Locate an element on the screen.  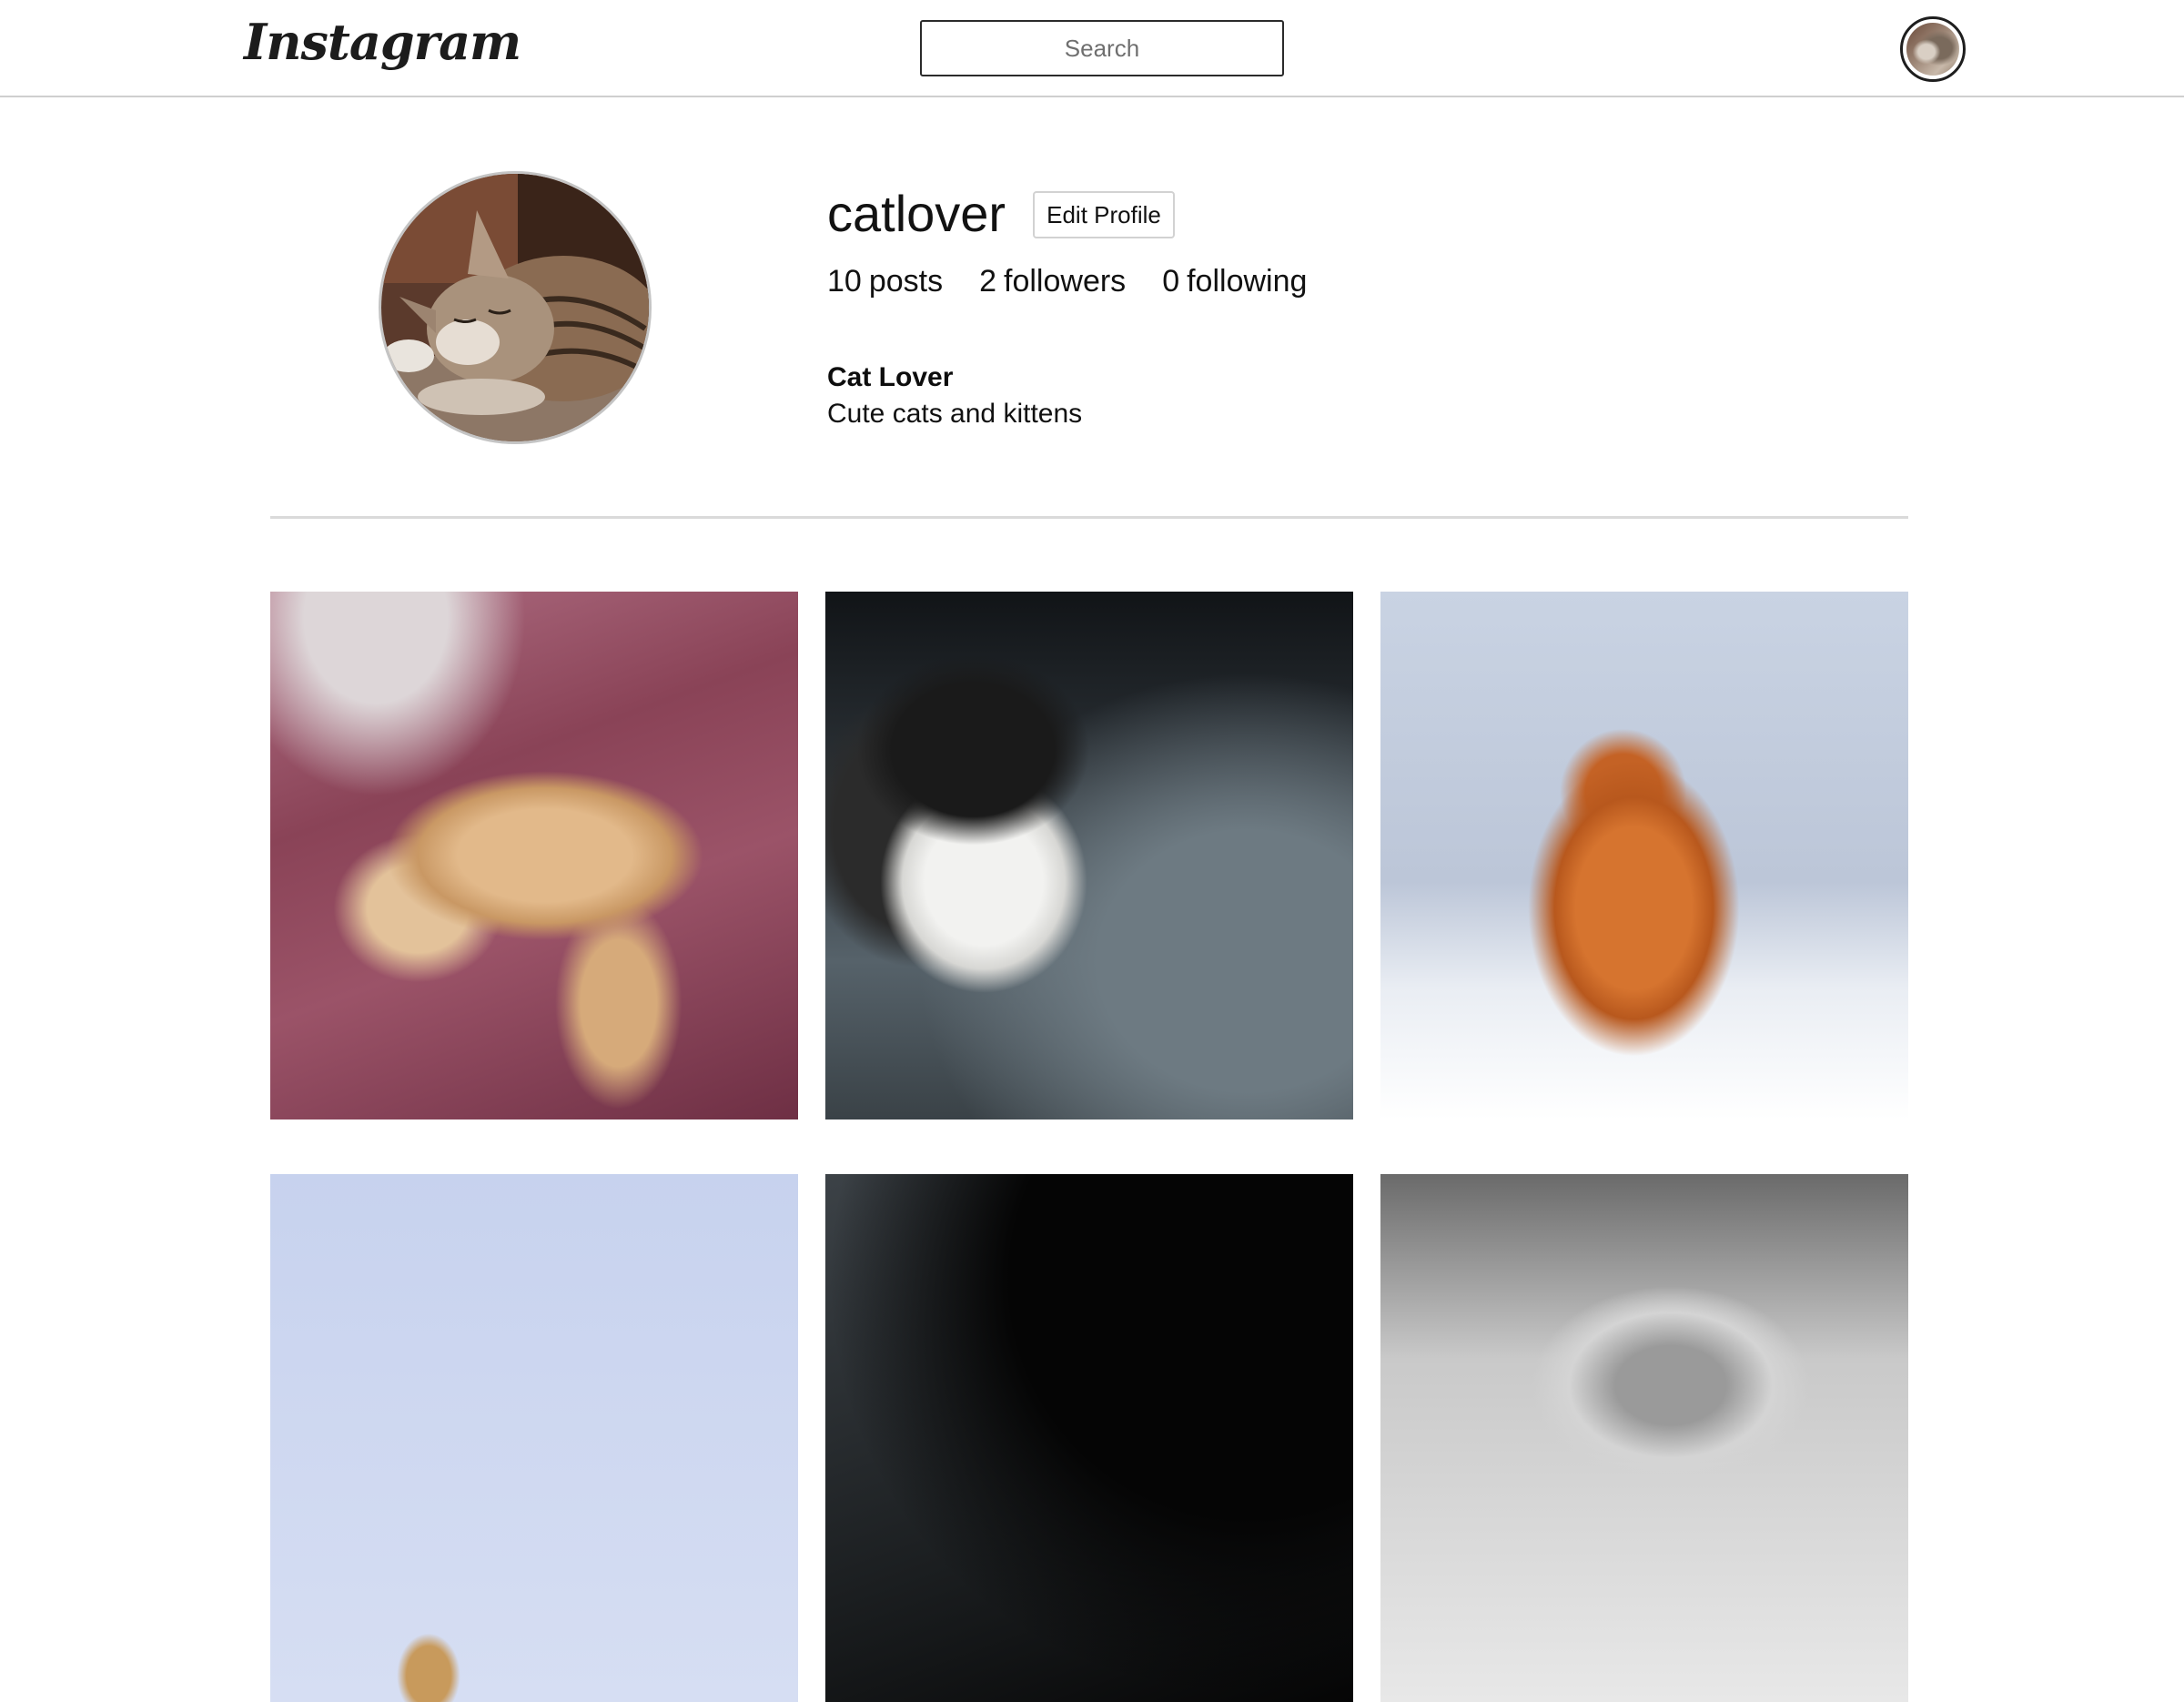
profile-stats: 10 posts 2 followers 0 following is located at coordinates (1067, 281).